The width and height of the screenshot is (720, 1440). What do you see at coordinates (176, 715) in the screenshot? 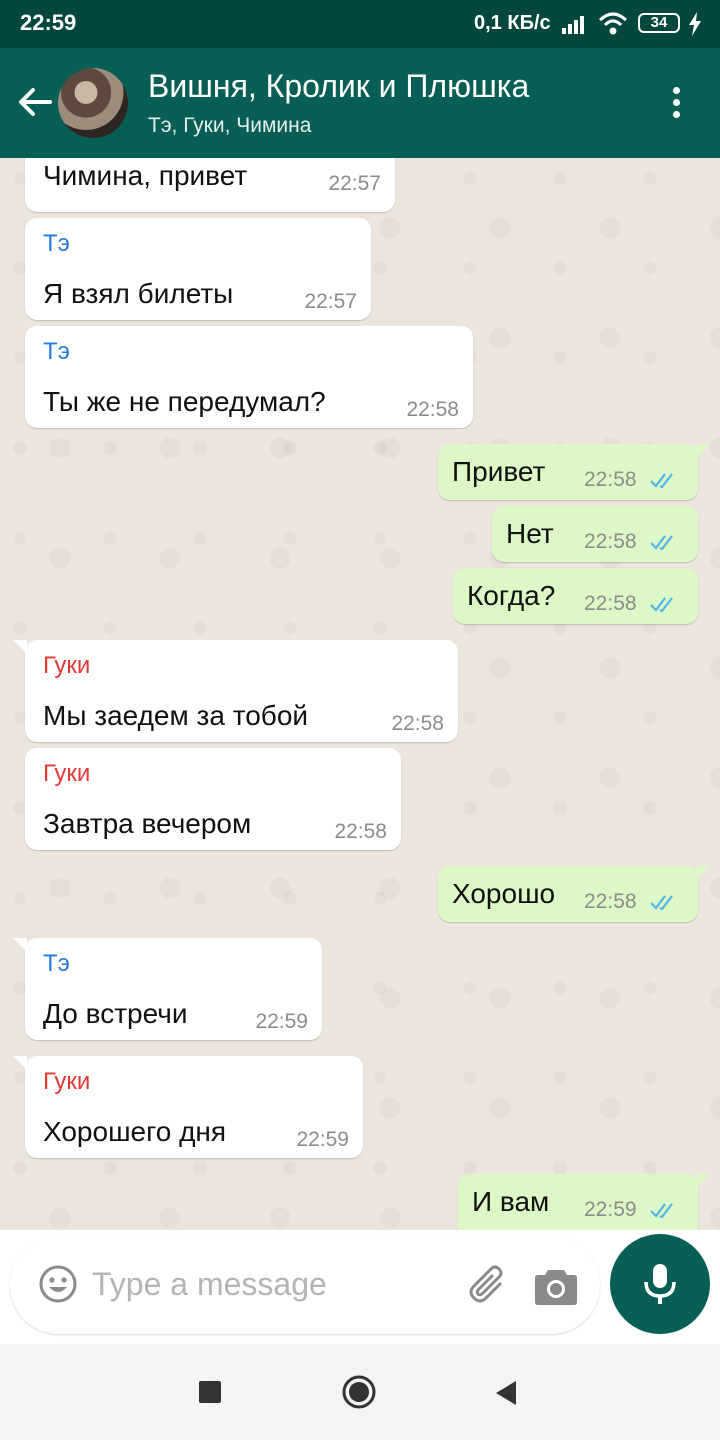
I see `message-text: Мы заедем за тобой` at bounding box center [176, 715].